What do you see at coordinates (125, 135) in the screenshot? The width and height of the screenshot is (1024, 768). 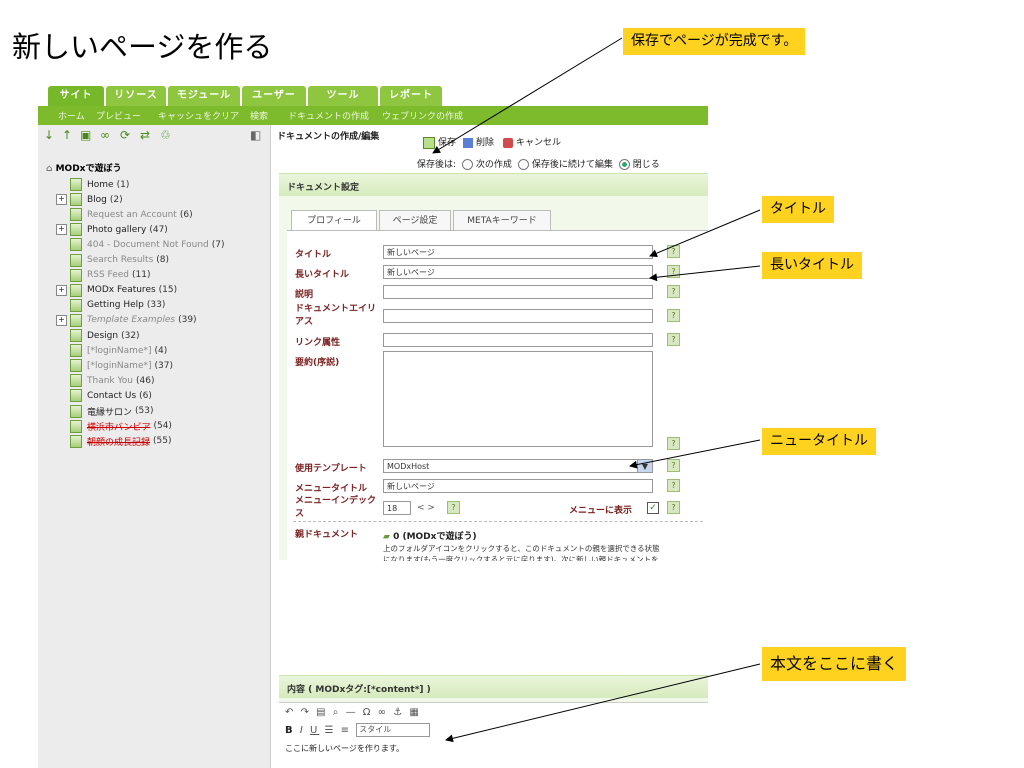 I see `refresh-tree-icon: ⟳` at bounding box center [125, 135].